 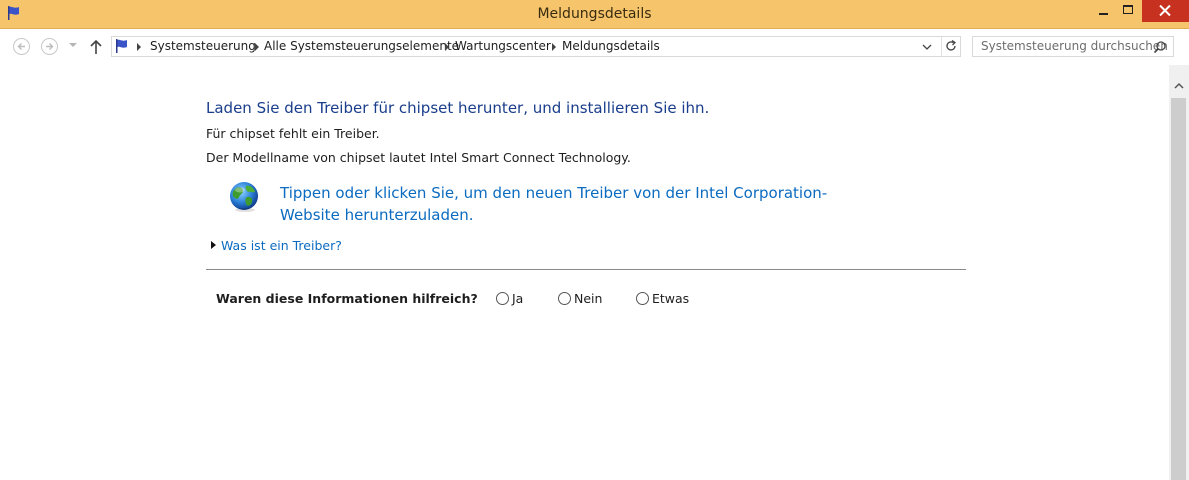 What do you see at coordinates (550, 215) in the screenshot?
I see `download-link-line2: Website herunterzuladen.` at bounding box center [550, 215].